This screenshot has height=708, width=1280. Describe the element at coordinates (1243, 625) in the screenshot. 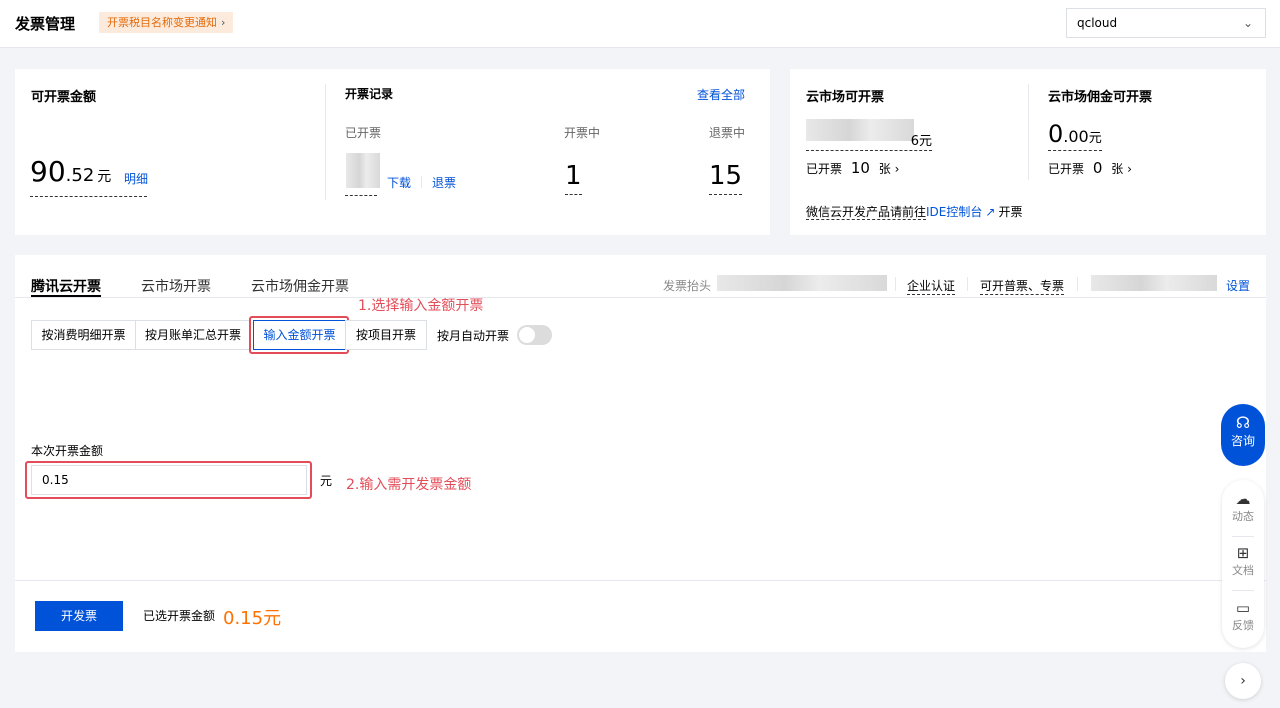

I see `feedback-label: 反馈` at that location.